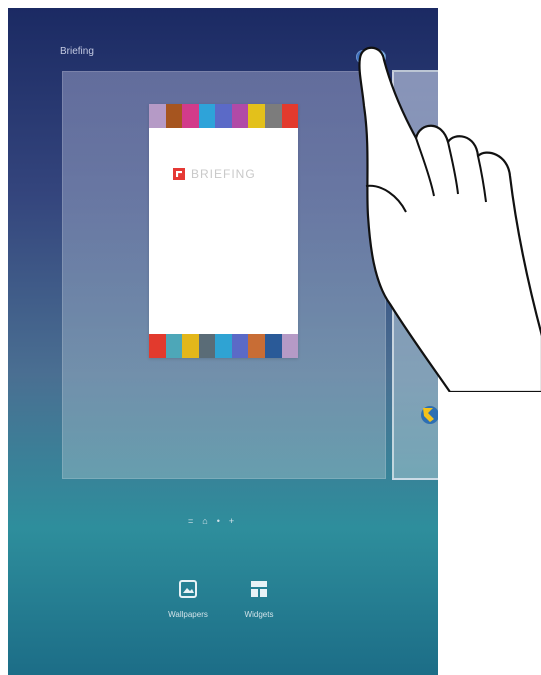 This screenshot has width=541, height=675. Describe the element at coordinates (204, 521) in the screenshot. I see `home-icon: ⌂` at that location.